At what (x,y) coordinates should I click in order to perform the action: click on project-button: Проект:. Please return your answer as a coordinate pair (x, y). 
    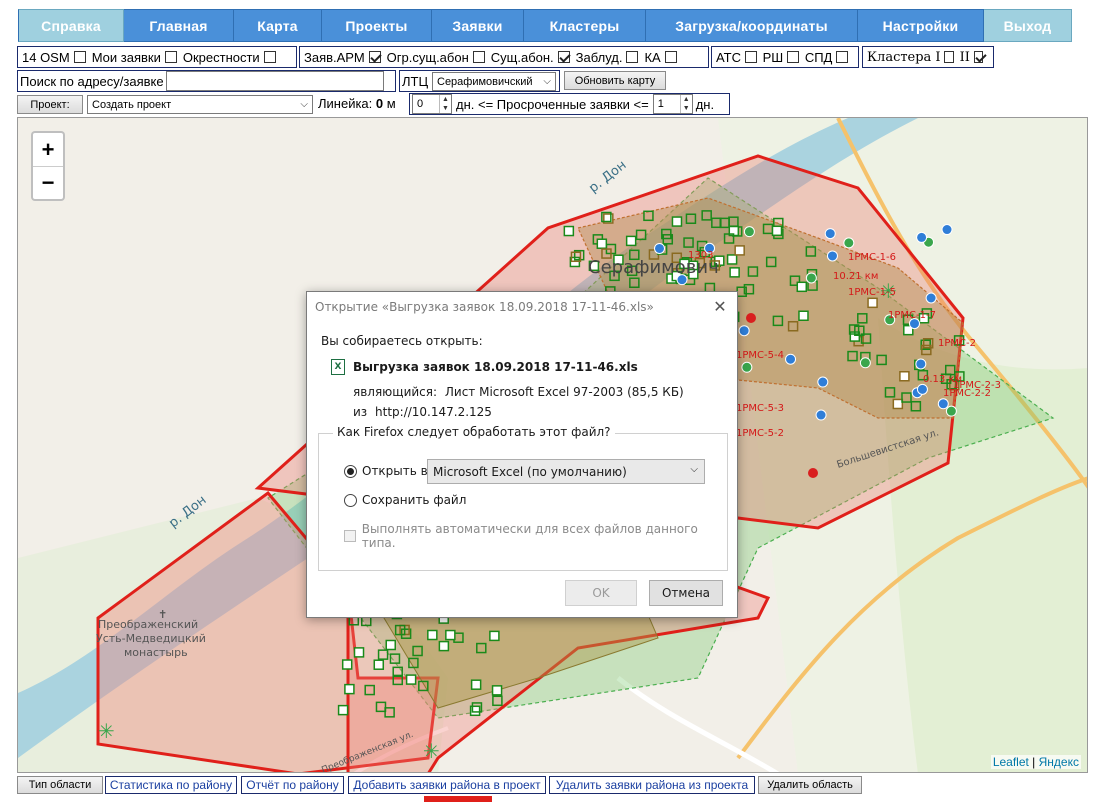
    Looking at the image, I should click on (50, 104).